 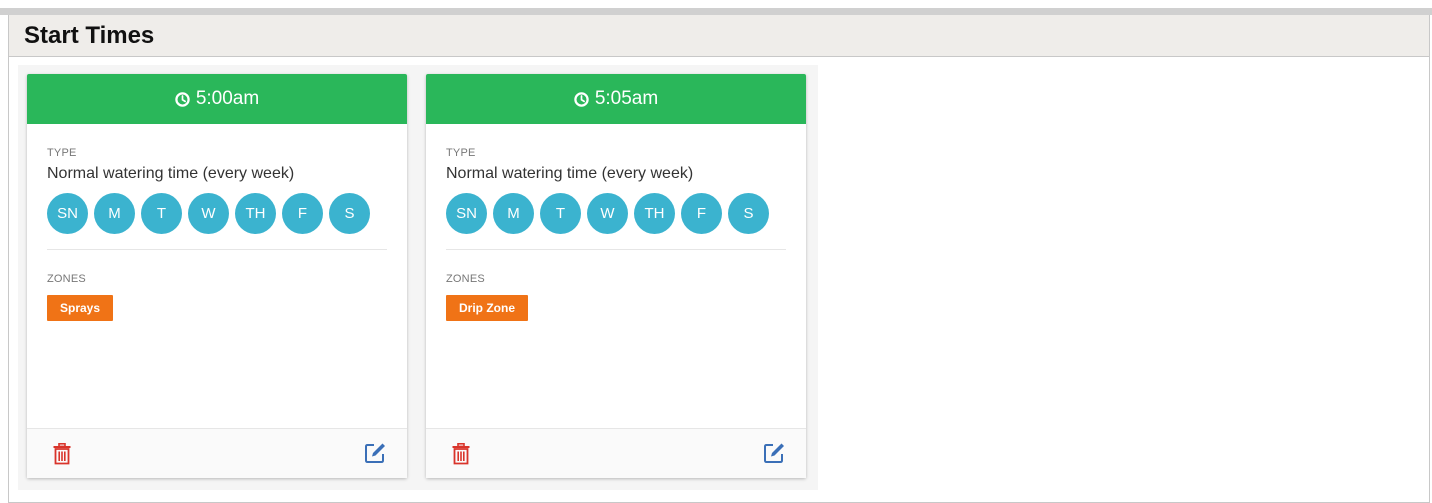 I want to click on zone-tag: Drip Zone, so click(x=487, y=308).